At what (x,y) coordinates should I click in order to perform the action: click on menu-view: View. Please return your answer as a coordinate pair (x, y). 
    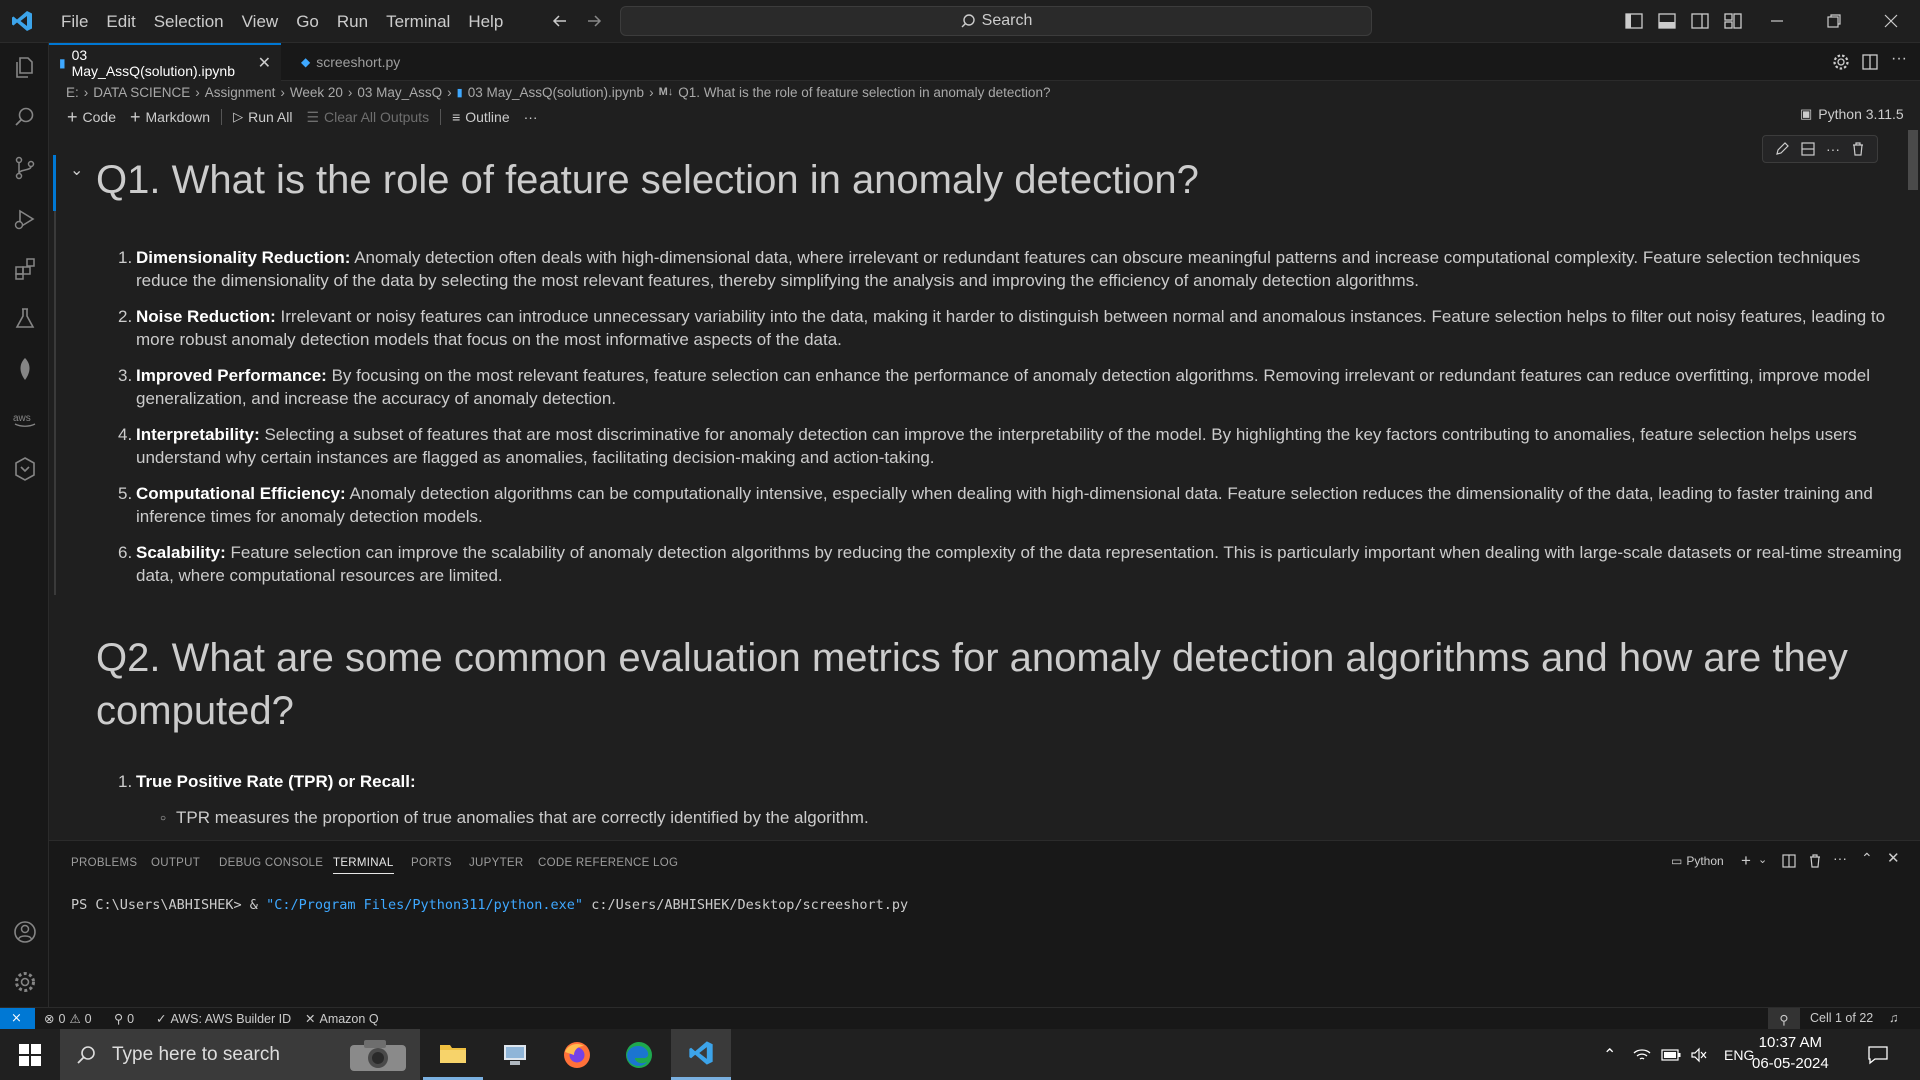
    Looking at the image, I should click on (260, 21).